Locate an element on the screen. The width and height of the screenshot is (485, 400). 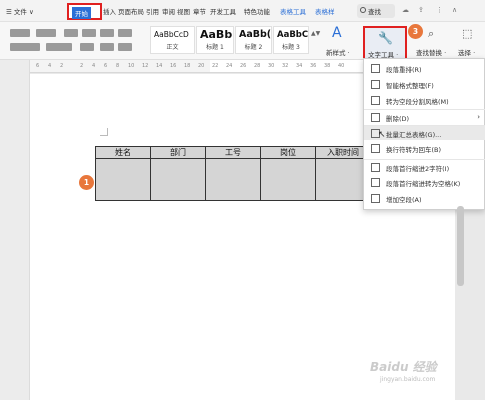
border-icon is located at coordinates (125, 47).